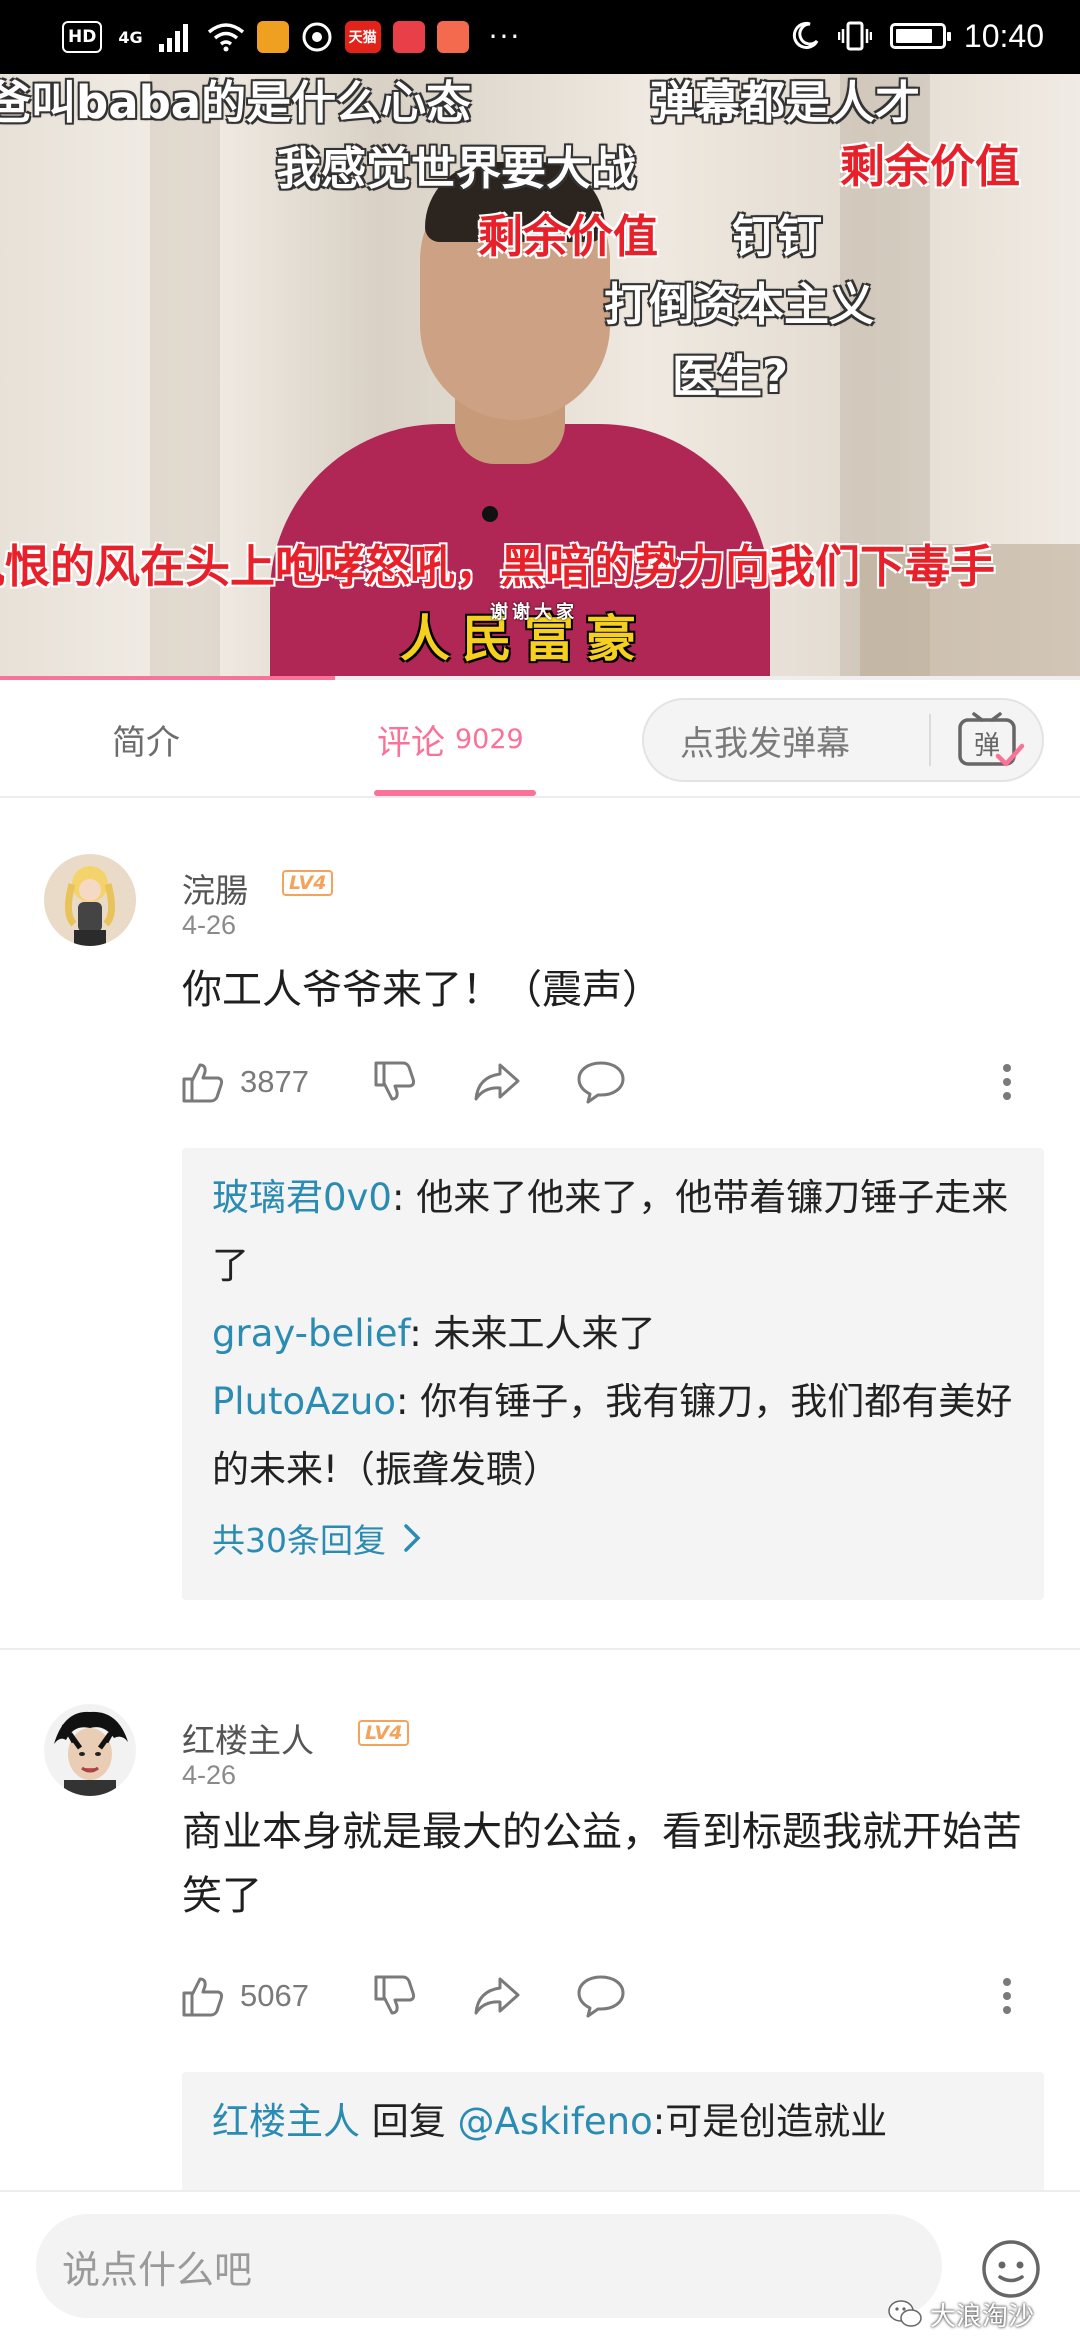  Describe the element at coordinates (602, 1864) in the screenshot. I see `comment-content: 商业本身就是最大的公益，看到标题我就开始苦笑了` at that location.